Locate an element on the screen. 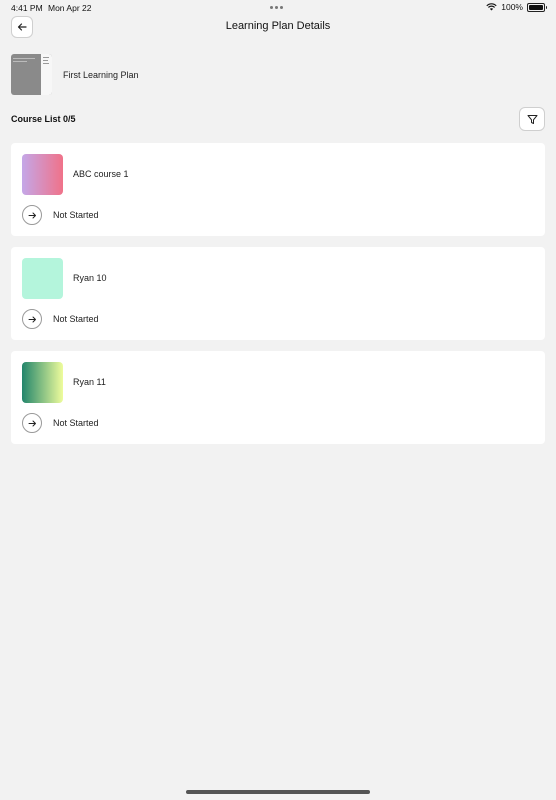  battery-icon is located at coordinates (537, 7).